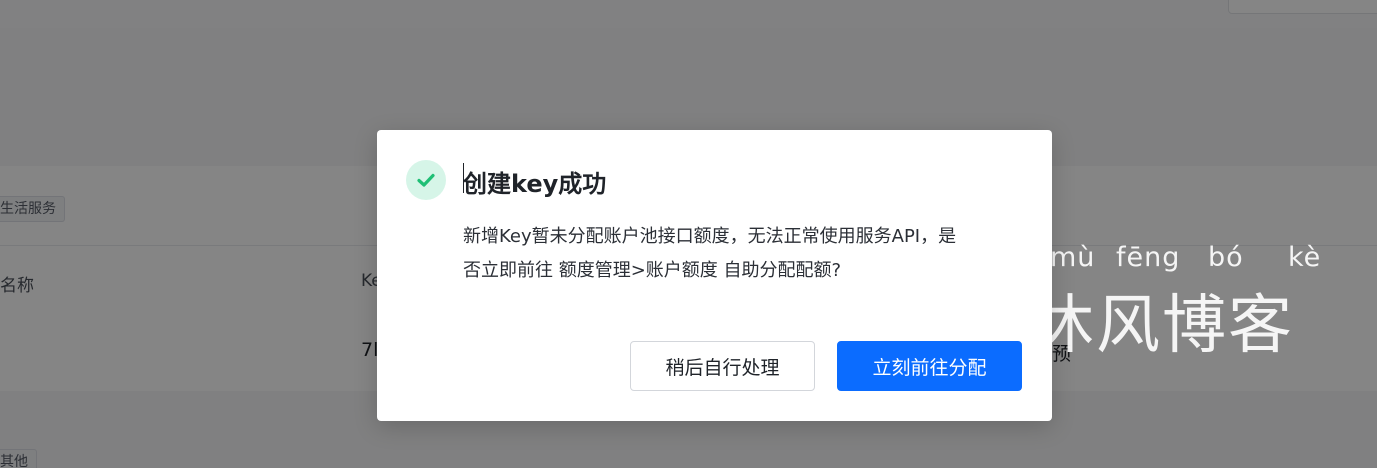 The width and height of the screenshot is (1377, 468). What do you see at coordinates (1226, 257) in the screenshot?
I see `watermark-pinyin-3: bó` at bounding box center [1226, 257].